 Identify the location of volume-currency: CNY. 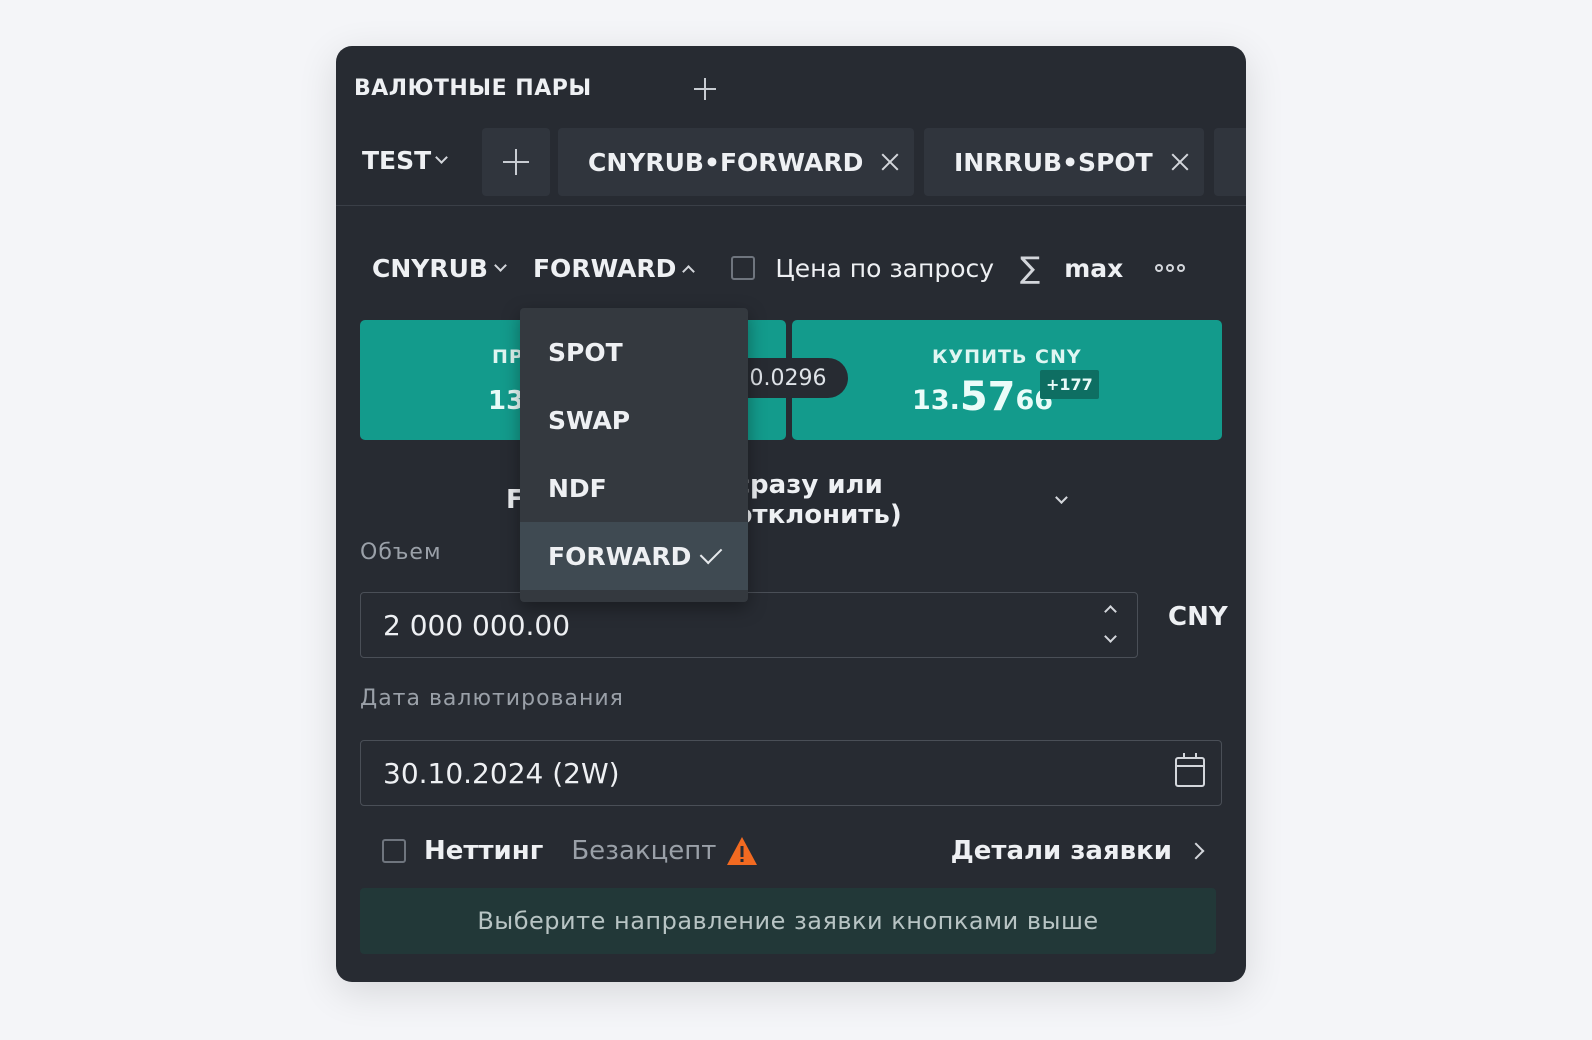
(1198, 617).